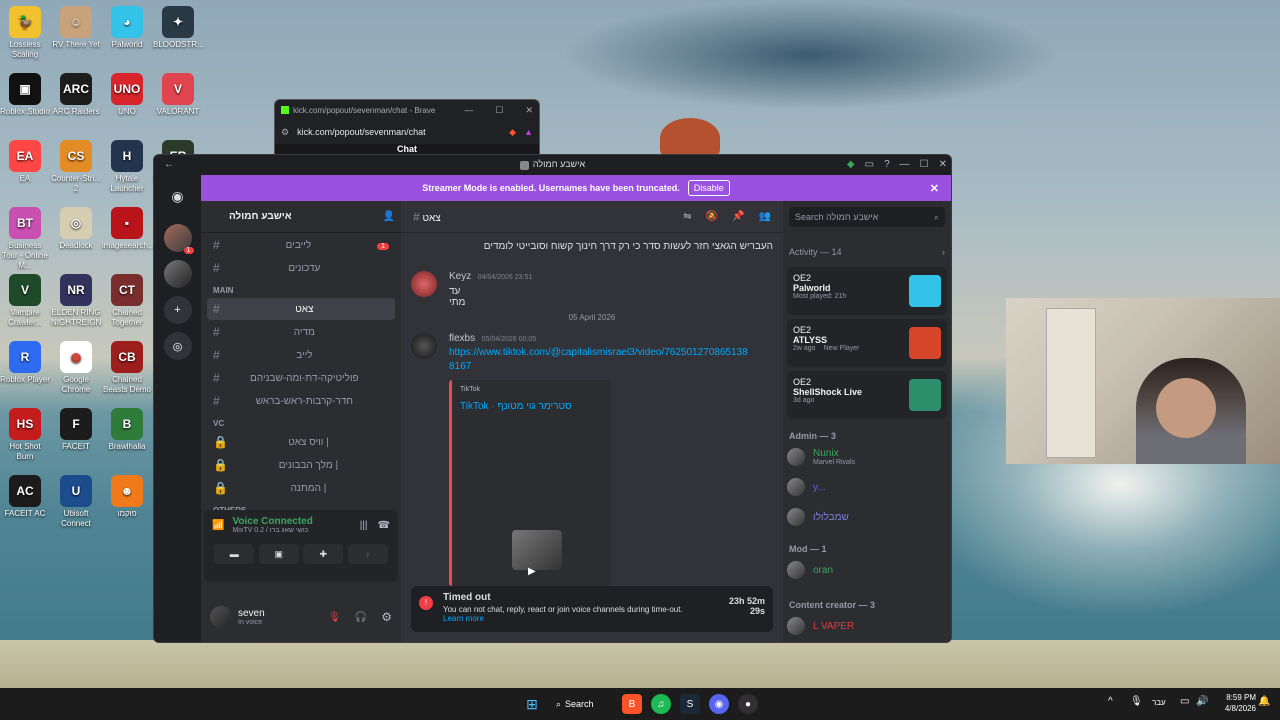  Describe the element at coordinates (934, 188) in the screenshot. I see `close-banner-icon: ✕` at that location.